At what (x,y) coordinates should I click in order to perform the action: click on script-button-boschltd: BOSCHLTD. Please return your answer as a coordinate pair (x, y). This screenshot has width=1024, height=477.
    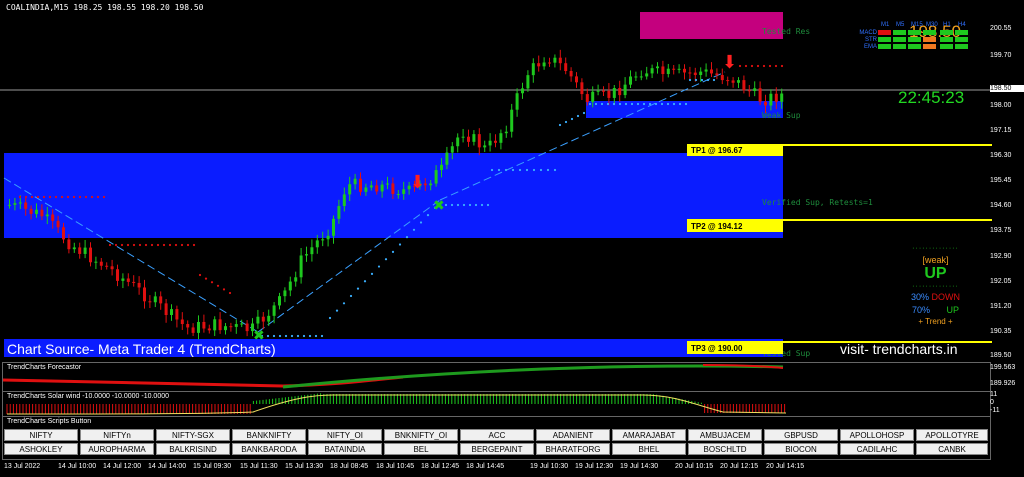
    Looking at the image, I should click on (725, 449).